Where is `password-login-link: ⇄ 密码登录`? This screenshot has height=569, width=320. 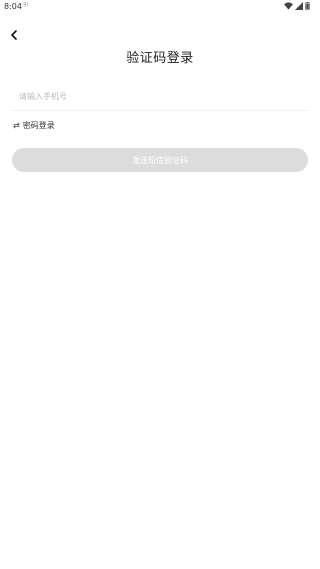 password-login-link: ⇄ 密码登录 is located at coordinates (34, 125).